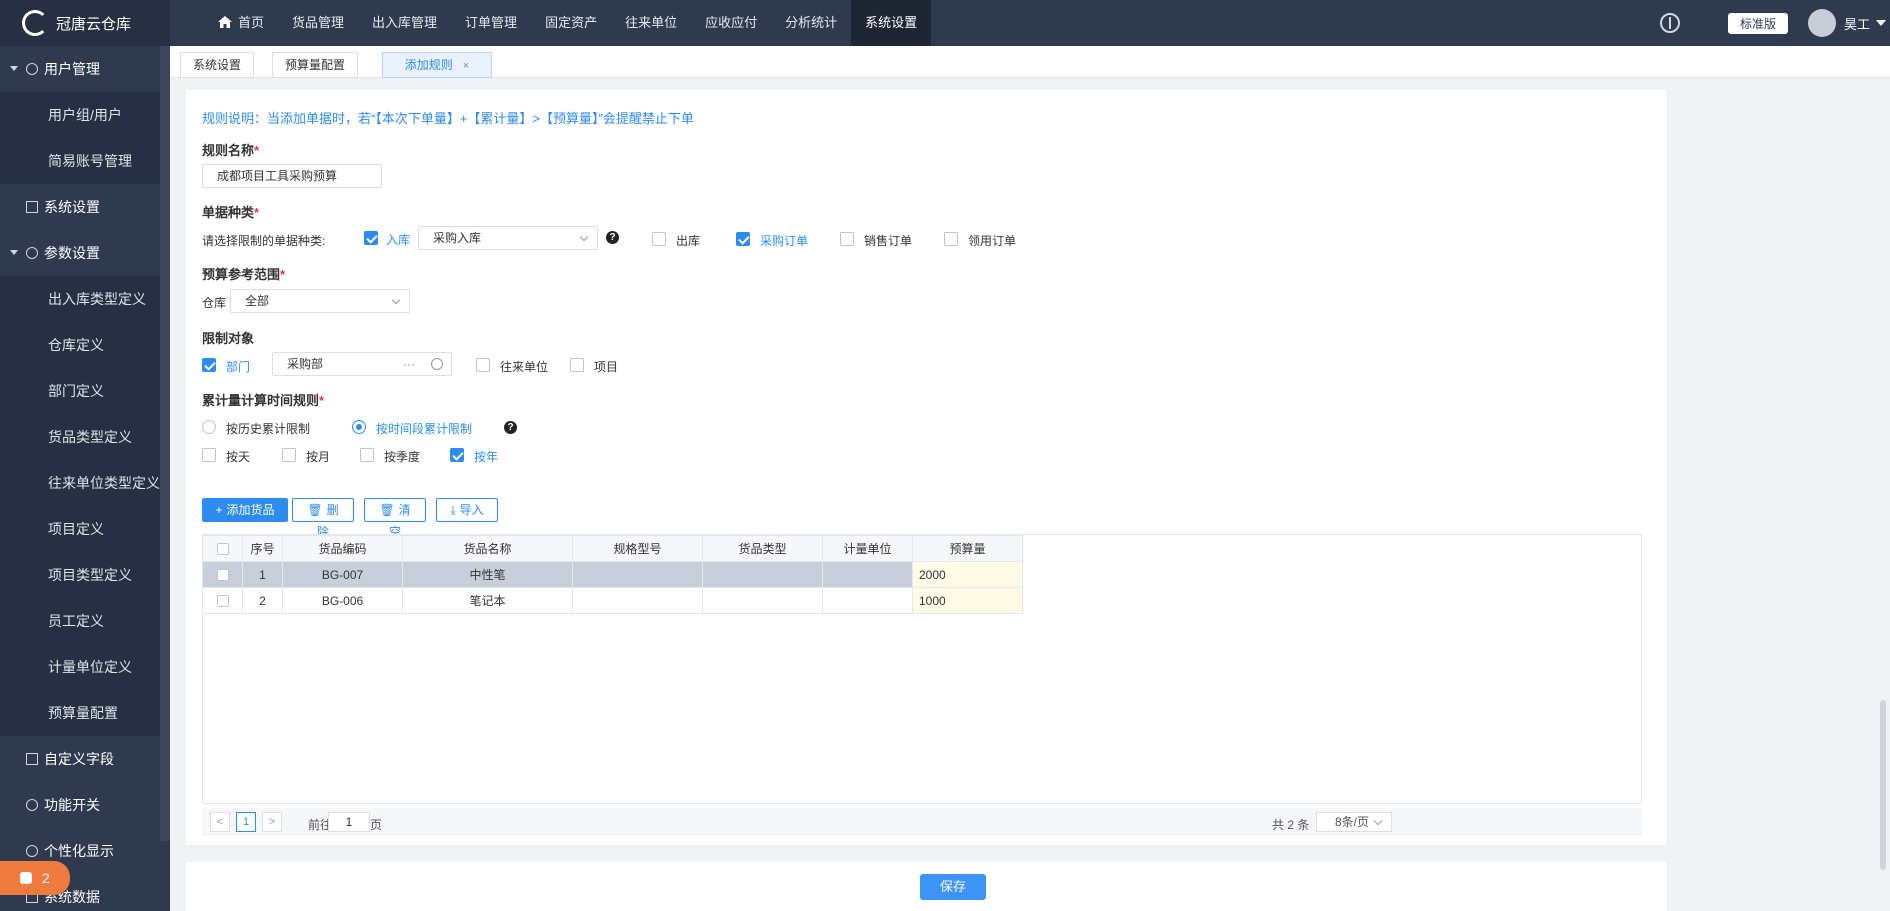 This screenshot has width=1890, height=911. I want to click on user-icon, so click(32, 69).